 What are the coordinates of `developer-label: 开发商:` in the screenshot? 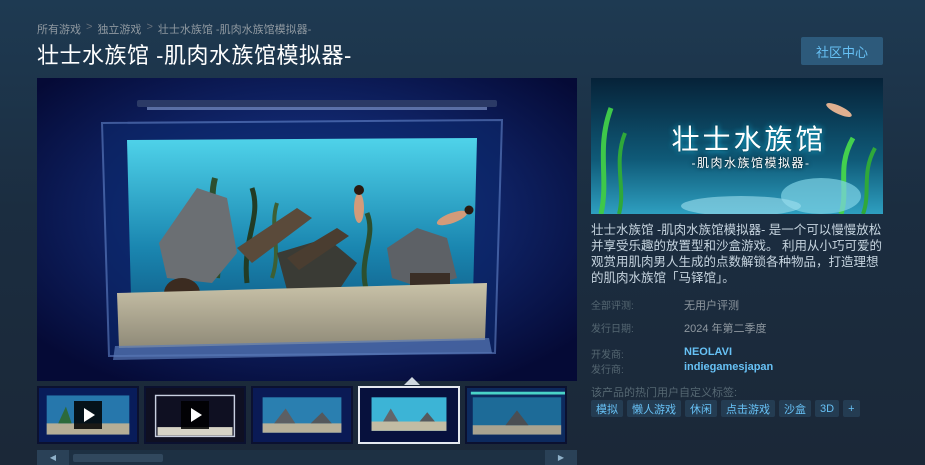 It's located at (607, 355).